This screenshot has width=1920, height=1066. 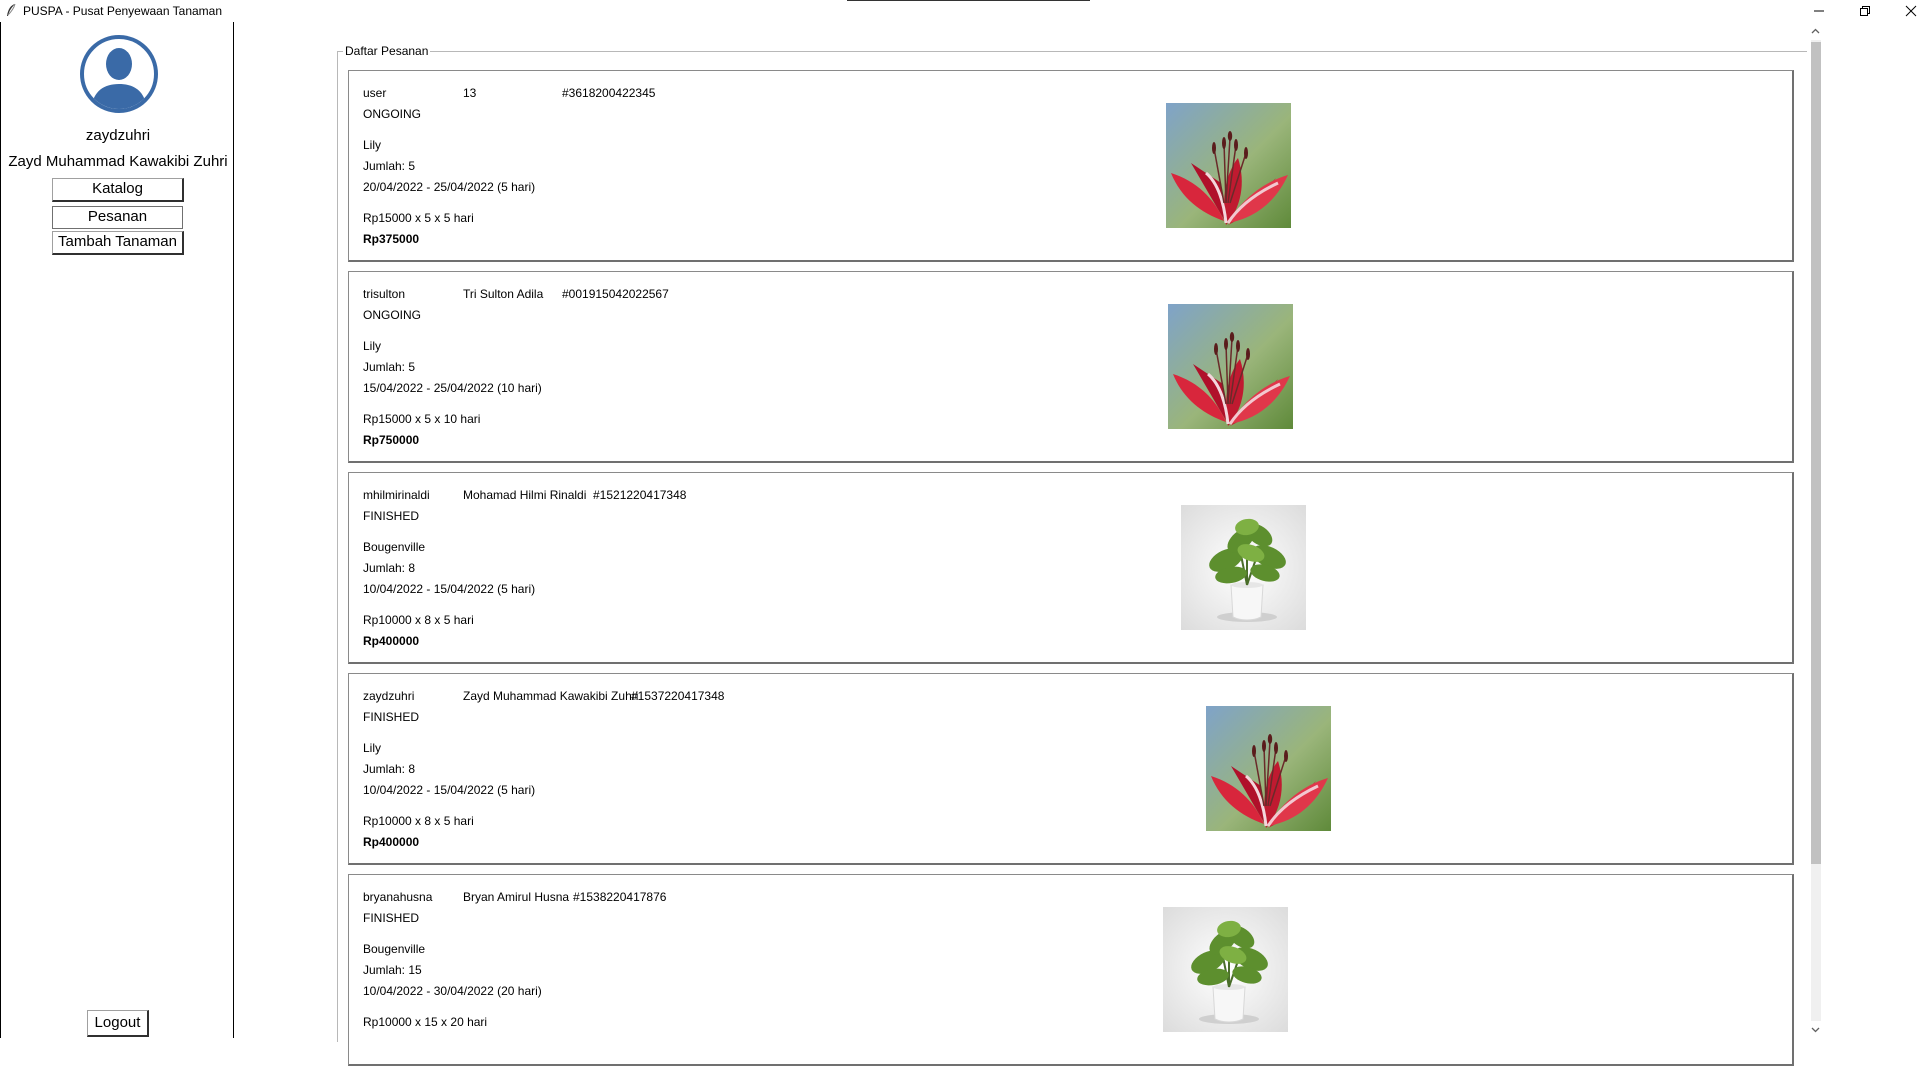 I want to click on window-title: PUSPA - Pusat Penyewaan Tanaman, so click(x=123, y=11).